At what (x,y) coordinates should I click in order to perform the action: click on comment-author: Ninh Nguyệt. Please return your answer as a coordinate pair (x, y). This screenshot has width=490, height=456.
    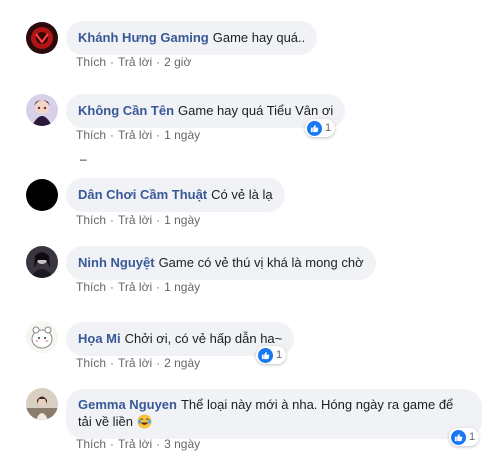
    Looking at the image, I should click on (116, 262).